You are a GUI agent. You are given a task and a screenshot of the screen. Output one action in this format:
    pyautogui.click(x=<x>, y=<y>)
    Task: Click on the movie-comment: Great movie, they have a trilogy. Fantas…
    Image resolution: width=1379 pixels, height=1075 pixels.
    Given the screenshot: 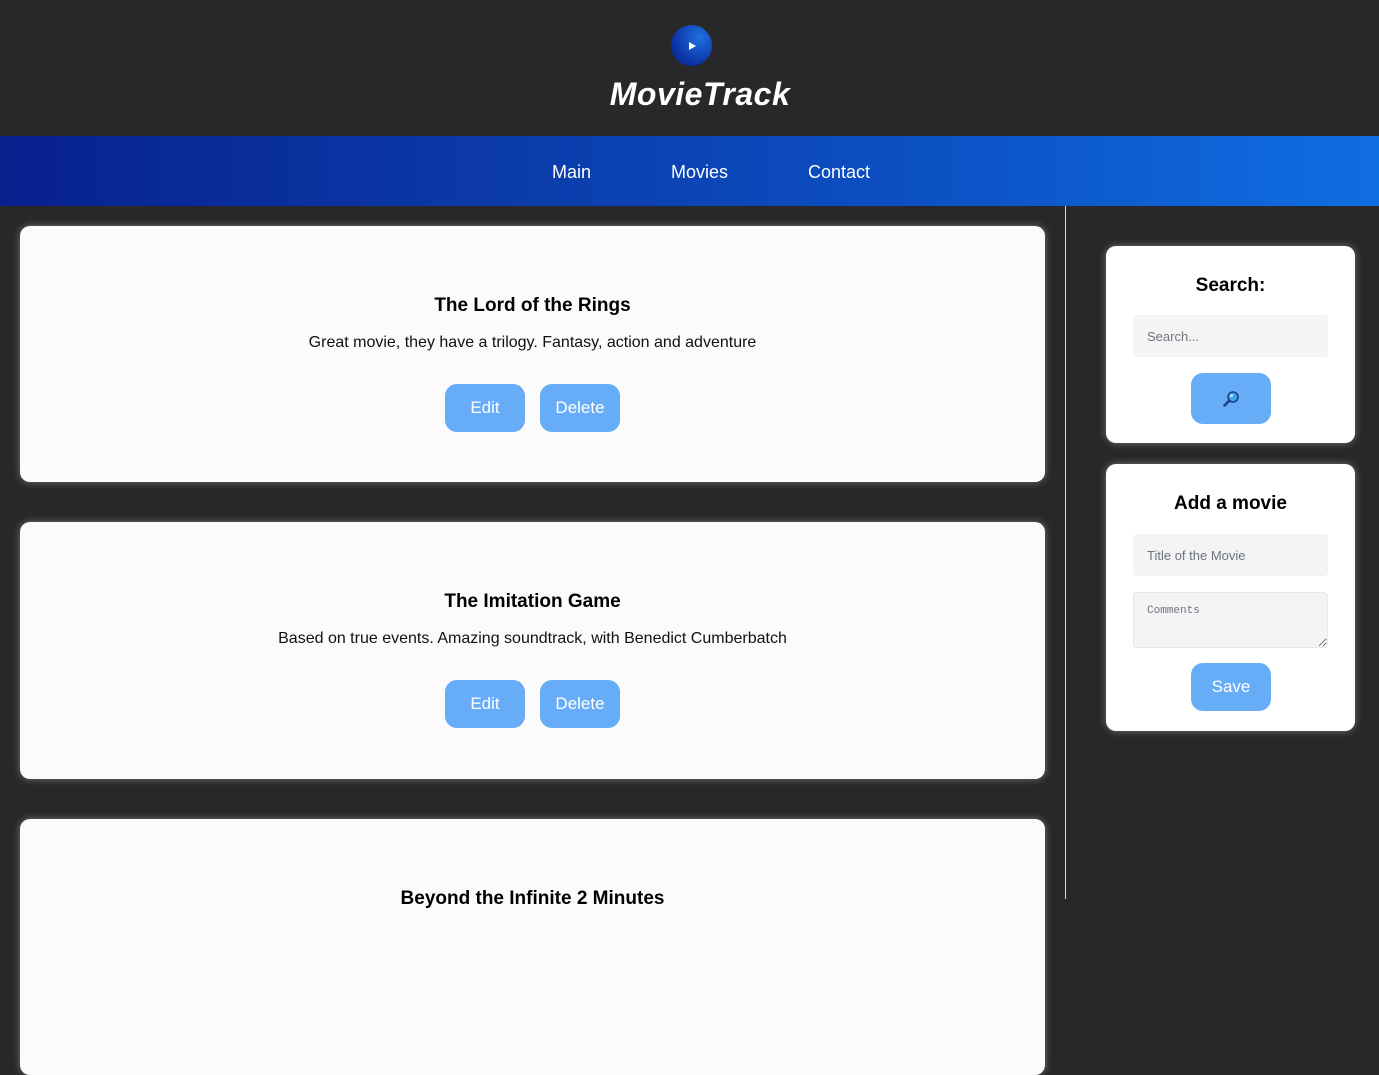 What is the action you would take?
    pyautogui.click(x=532, y=342)
    